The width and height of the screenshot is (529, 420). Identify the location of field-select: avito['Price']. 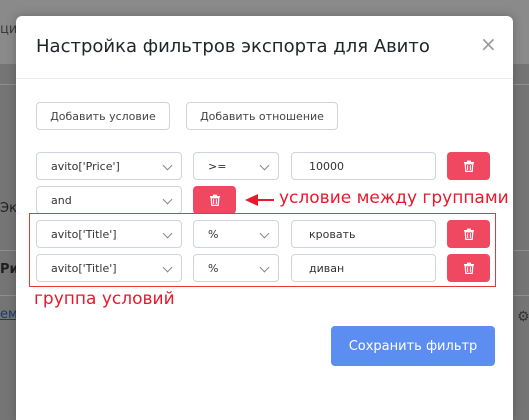
(109, 166).